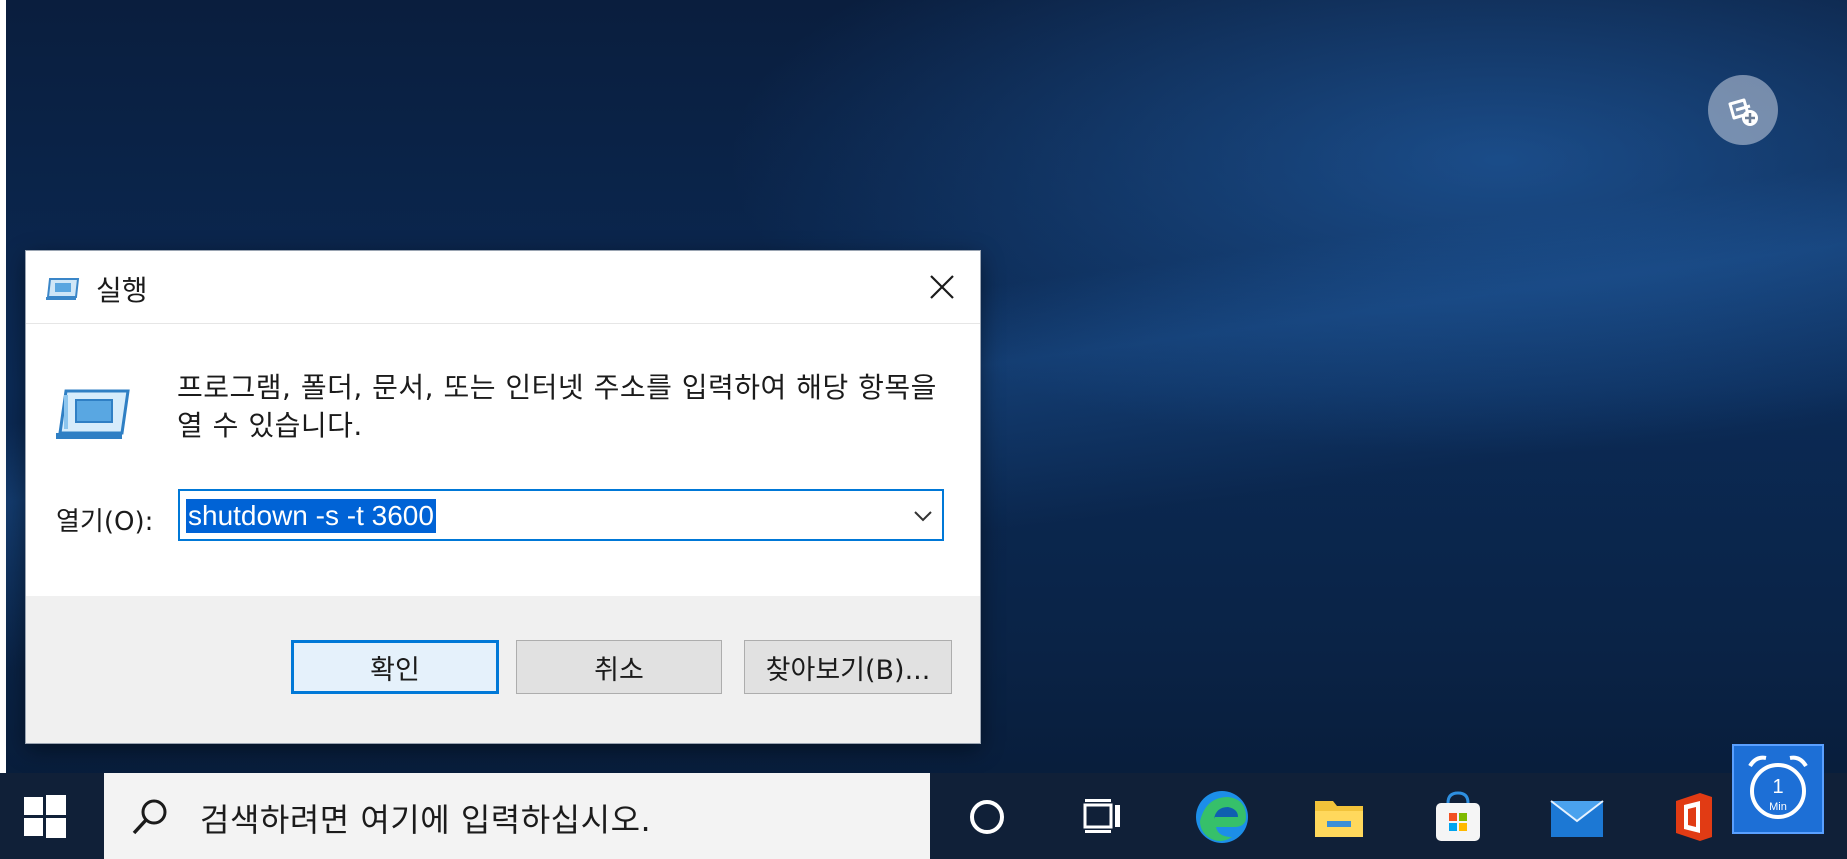 The image size is (1847, 859). What do you see at coordinates (1778, 807) in the screenshot?
I see `timer-unit: Min` at bounding box center [1778, 807].